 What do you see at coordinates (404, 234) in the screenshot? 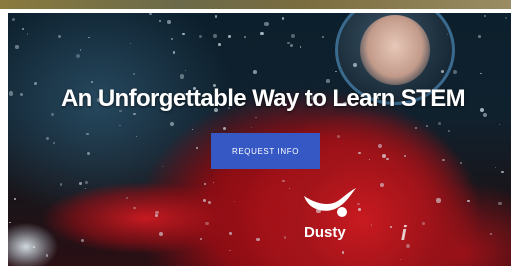
I see `sleeve-mark: i` at bounding box center [404, 234].